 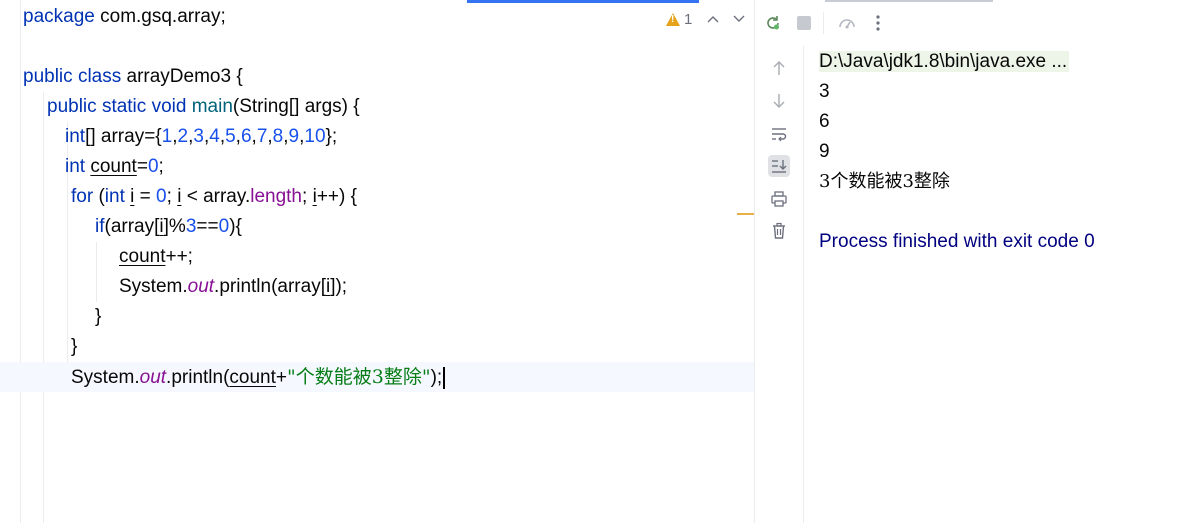 What do you see at coordinates (847, 23) in the screenshot?
I see `profiler-icon` at bounding box center [847, 23].